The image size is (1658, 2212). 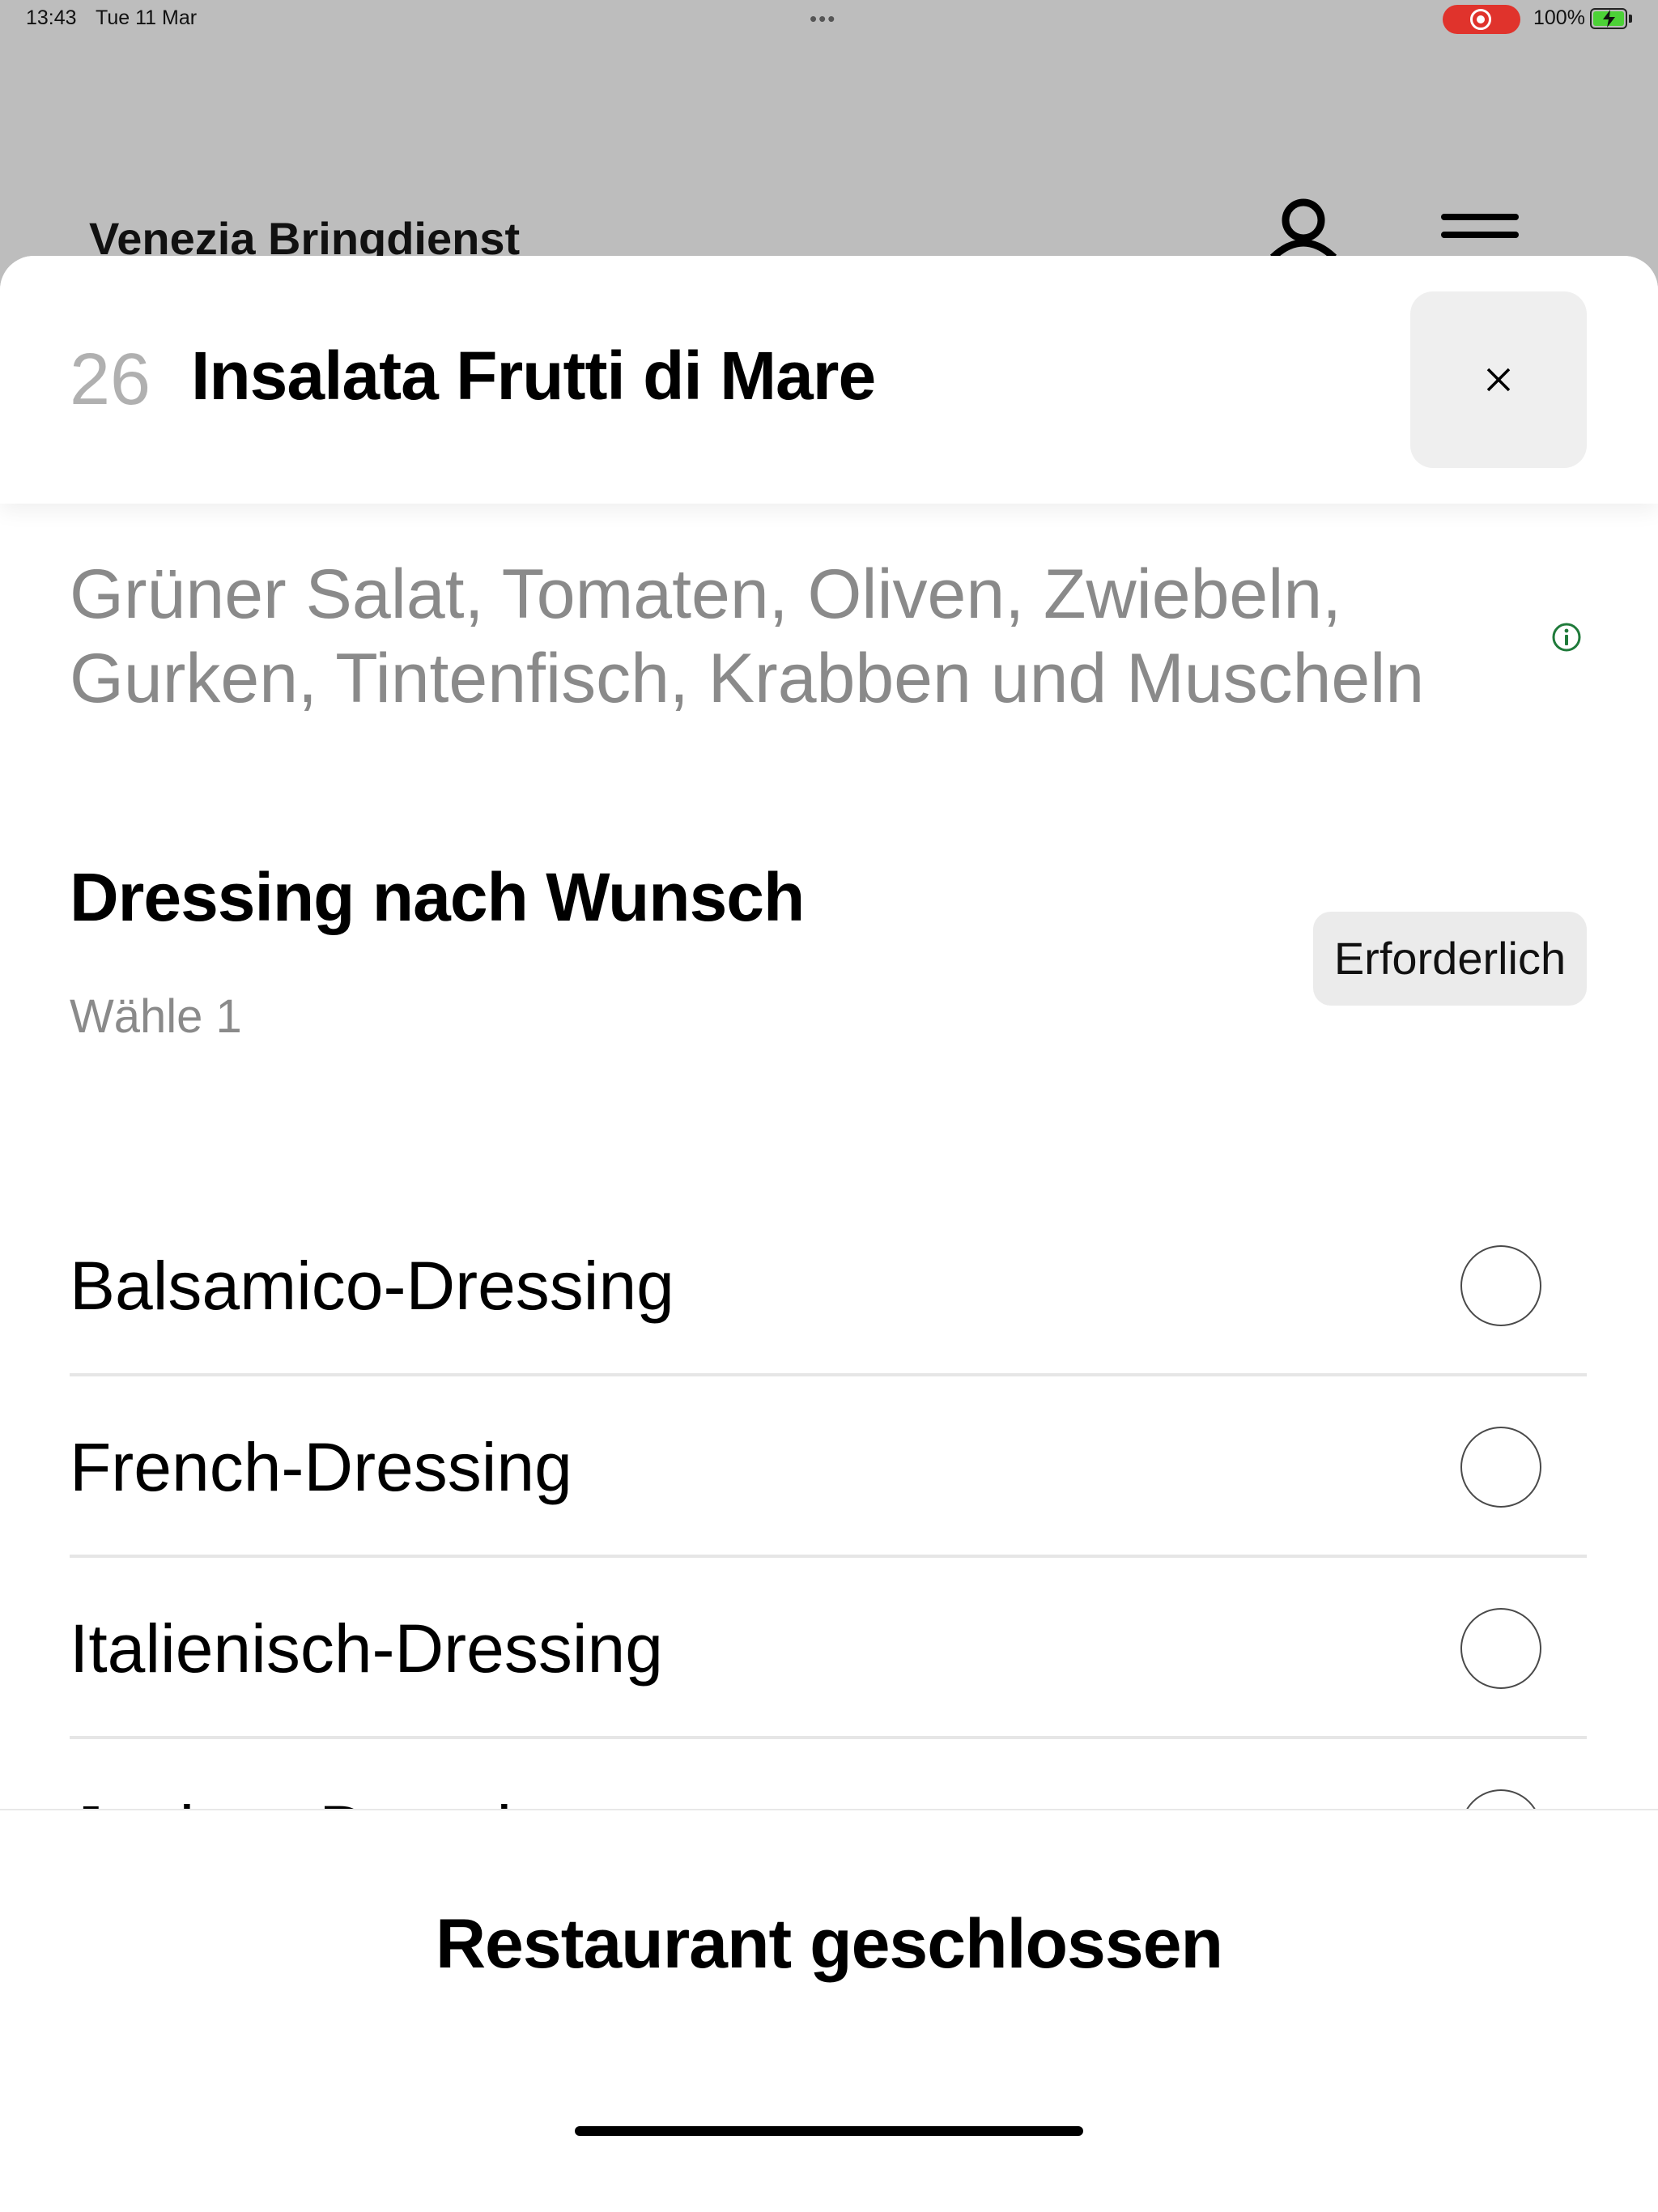 What do you see at coordinates (1303, 225) in the screenshot?
I see `user-icon` at bounding box center [1303, 225].